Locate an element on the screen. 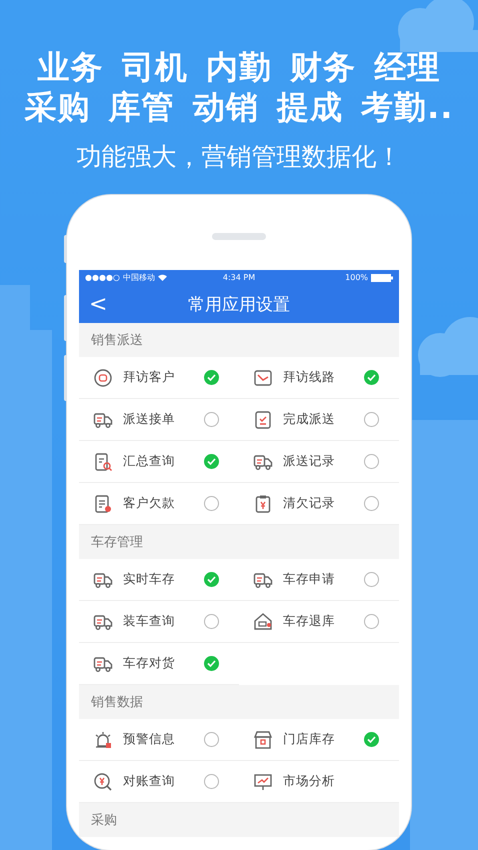  app-label: 拜访客户 is located at coordinates (149, 377).